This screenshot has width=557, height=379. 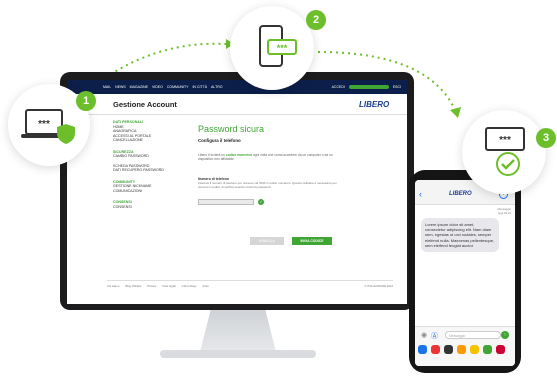 I want to click on main-title: Password sicura, so click(x=231, y=129).